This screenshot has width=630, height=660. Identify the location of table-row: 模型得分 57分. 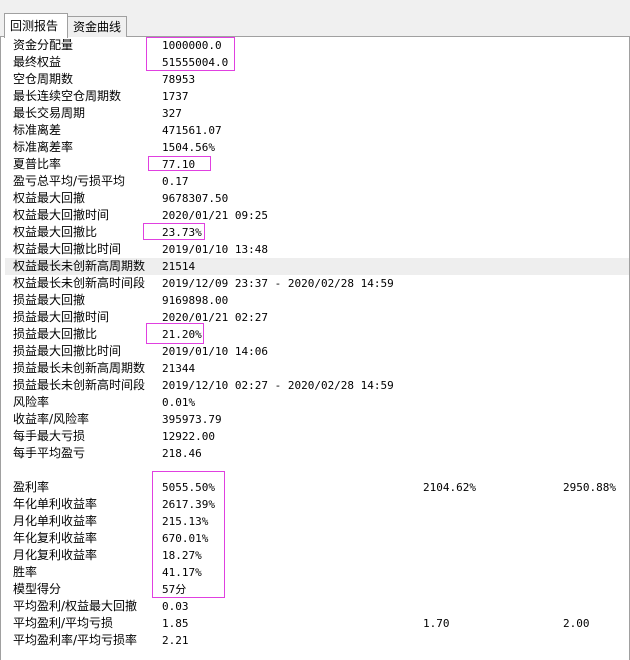
(317, 589).